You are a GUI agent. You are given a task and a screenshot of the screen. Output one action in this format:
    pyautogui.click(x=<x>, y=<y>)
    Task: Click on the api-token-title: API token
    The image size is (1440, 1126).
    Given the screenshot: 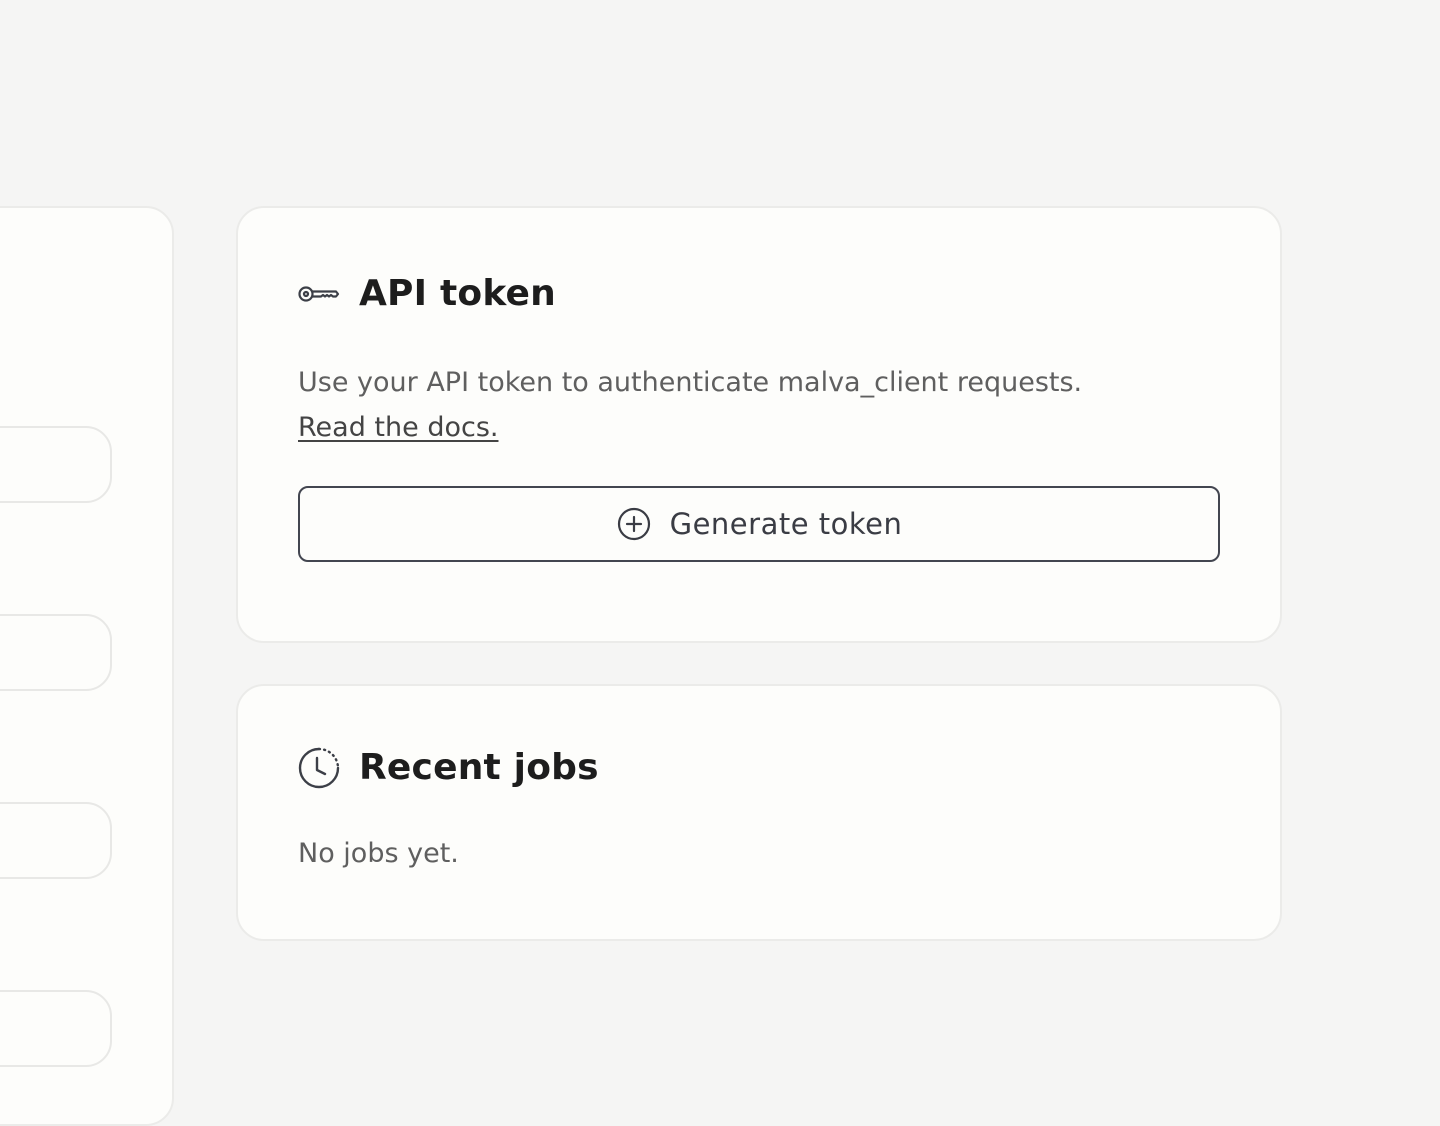 What is the action you would take?
    pyautogui.click(x=457, y=293)
    